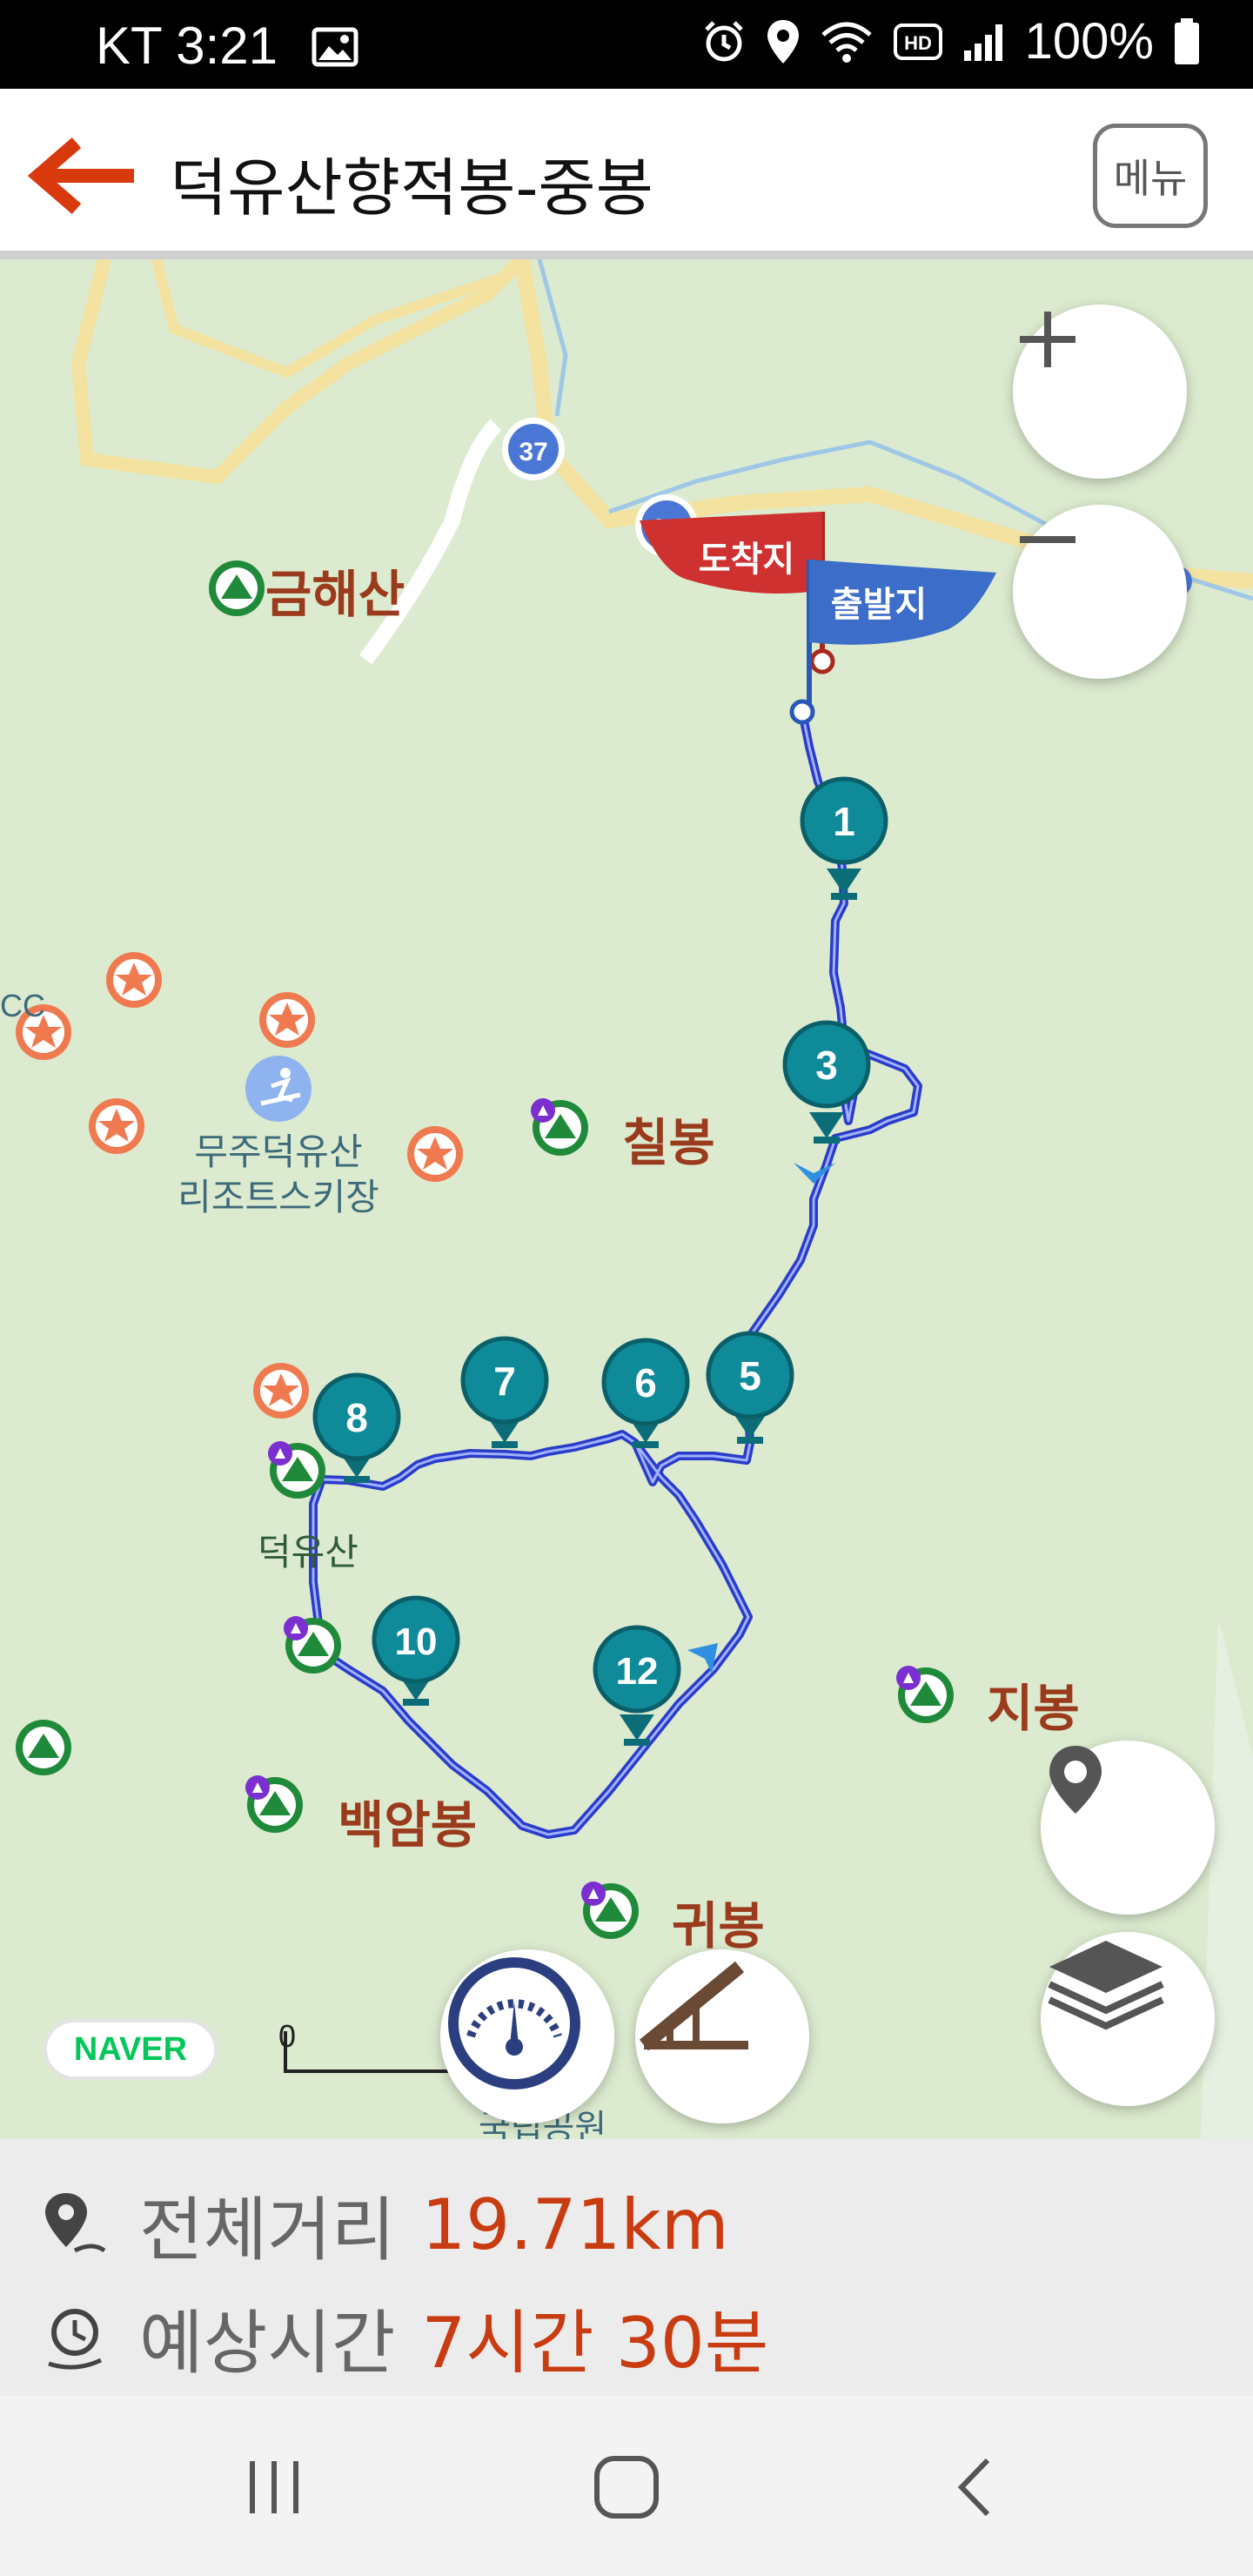 This screenshot has width=1253, height=2576. What do you see at coordinates (1227, 1878) in the screenshot?
I see `map-area` at bounding box center [1227, 1878].